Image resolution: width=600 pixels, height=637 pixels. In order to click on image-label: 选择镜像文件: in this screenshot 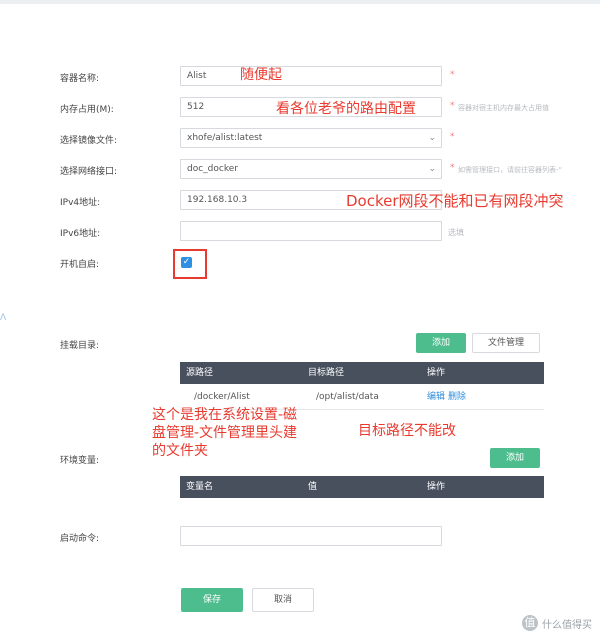, I will do `click(89, 141)`.